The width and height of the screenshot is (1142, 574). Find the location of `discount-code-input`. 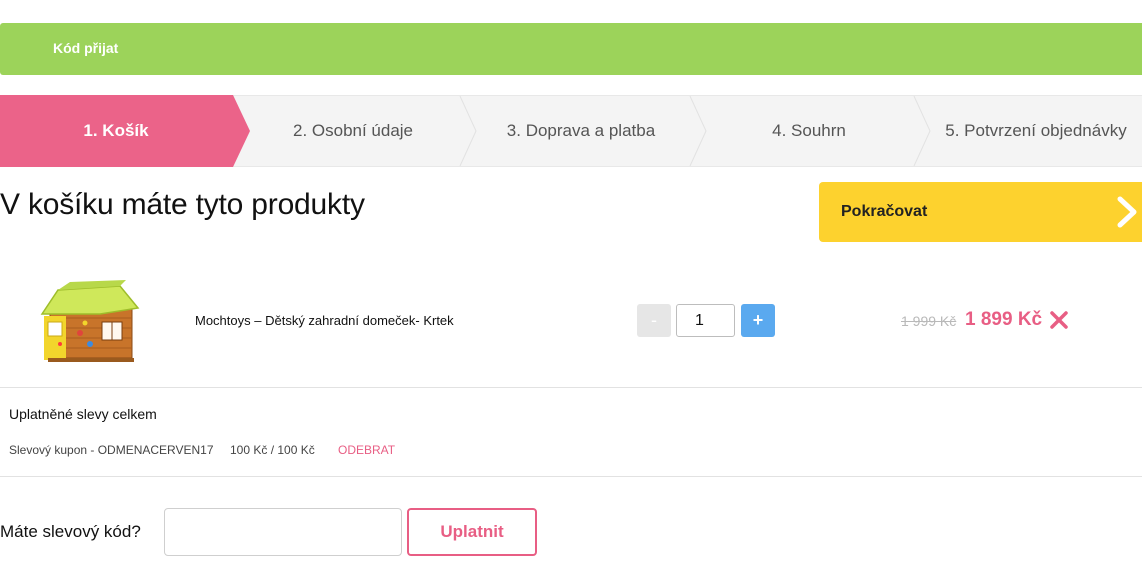

discount-code-input is located at coordinates (283, 532).